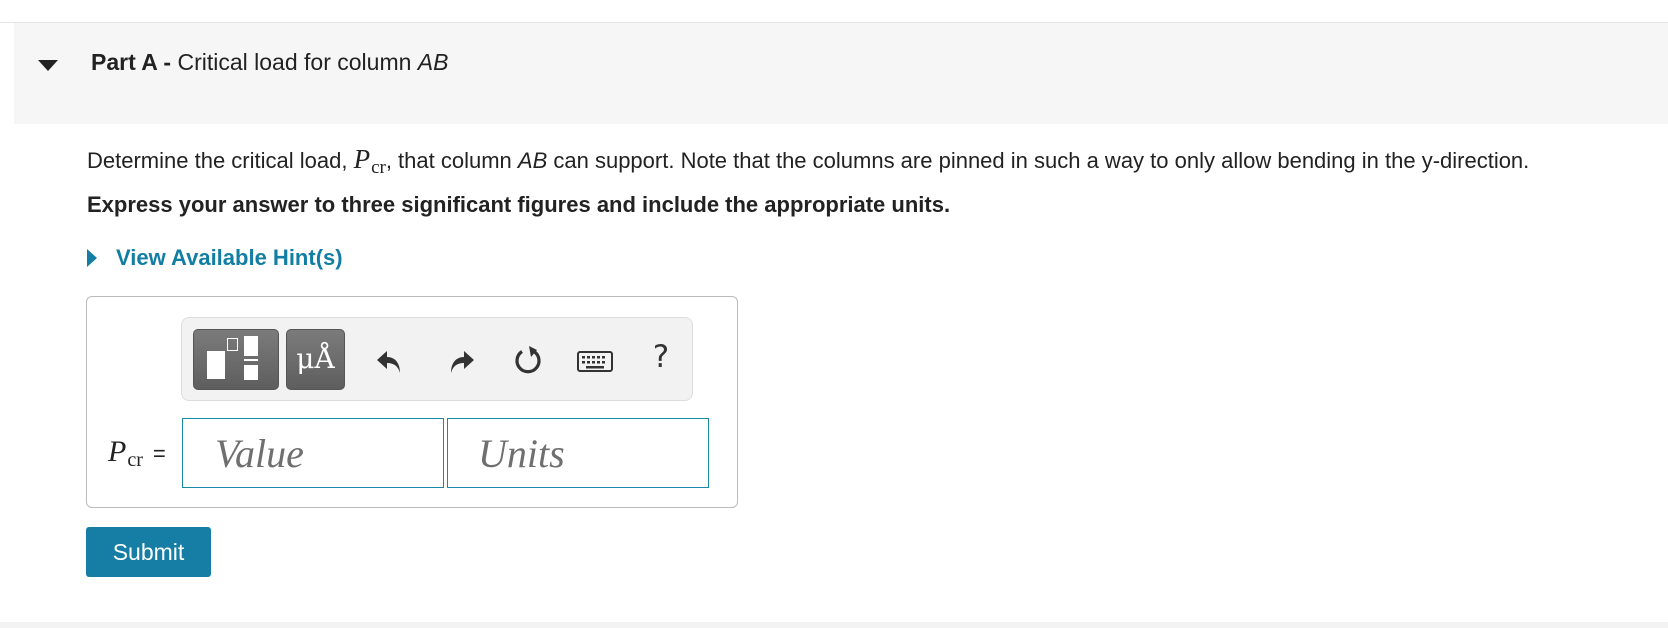 This screenshot has width=1668, height=628. Describe the element at coordinates (236, 359) in the screenshot. I see `templates-button` at that location.